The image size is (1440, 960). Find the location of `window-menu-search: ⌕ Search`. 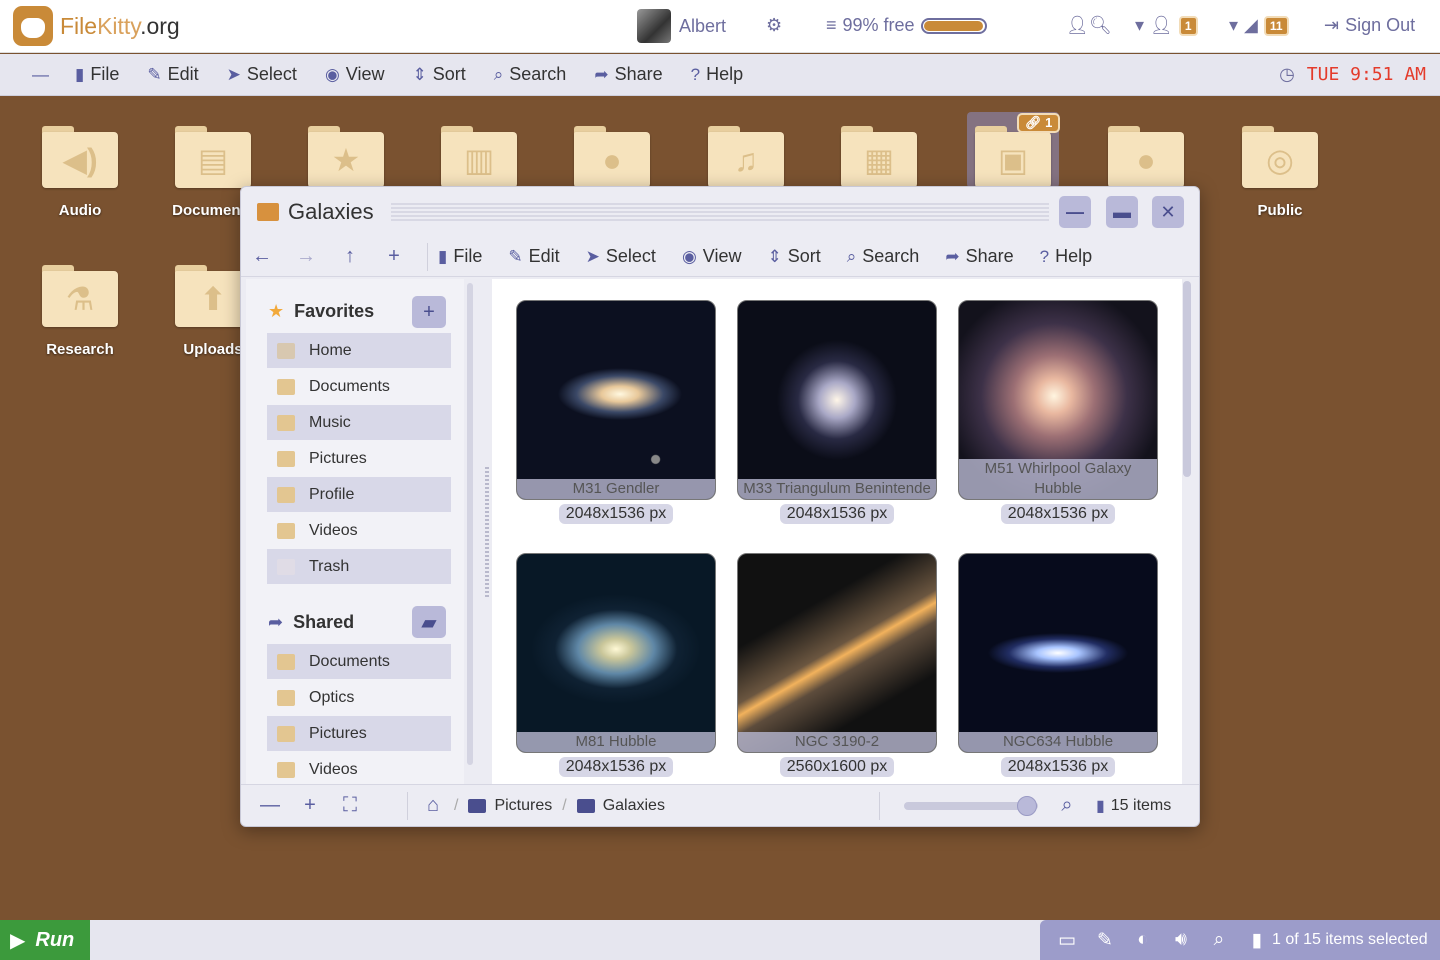

window-menu-search: ⌕ Search is located at coordinates (883, 256).